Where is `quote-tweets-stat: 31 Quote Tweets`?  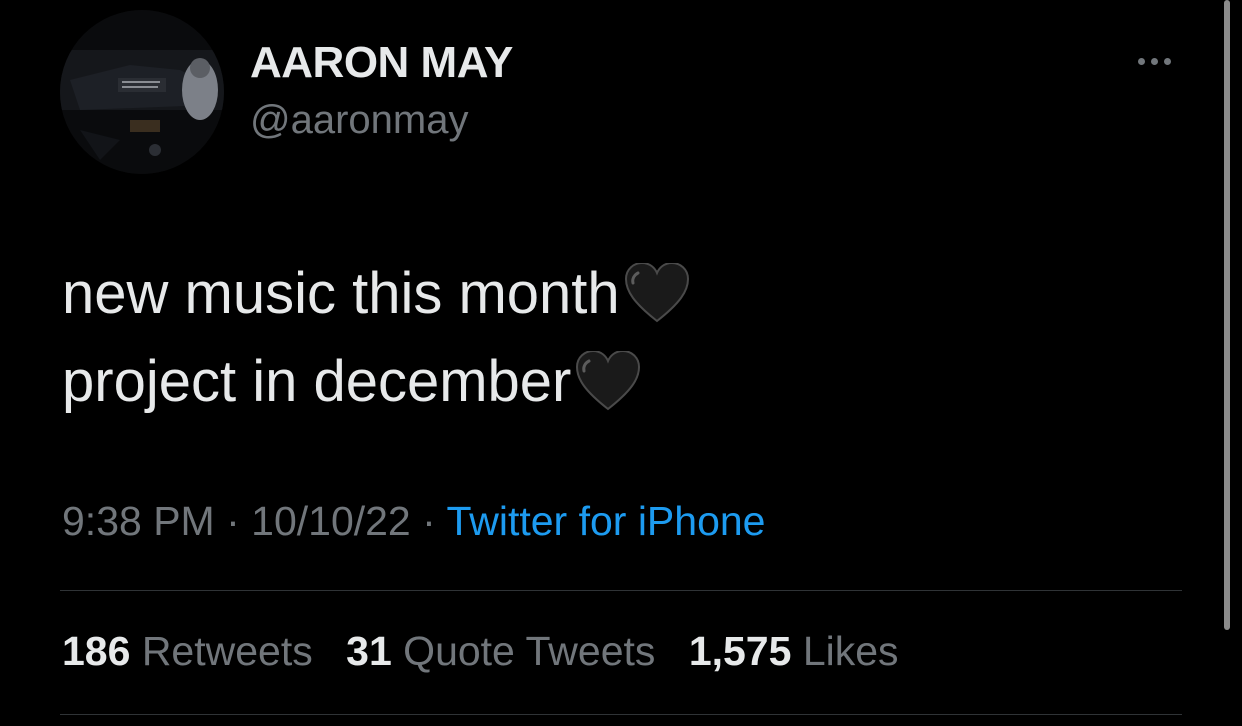
quote-tweets-stat: 31 Quote Tweets is located at coordinates (500, 651).